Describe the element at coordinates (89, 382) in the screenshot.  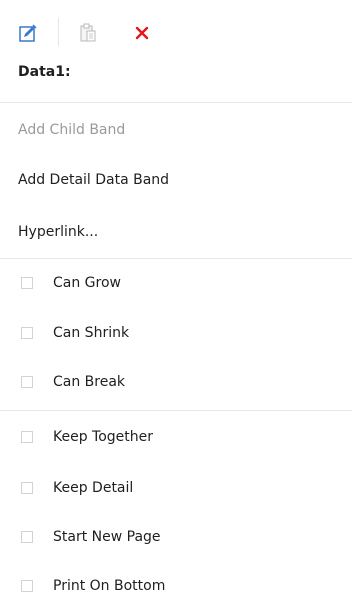
I see `can-break-label: Can Break` at that location.